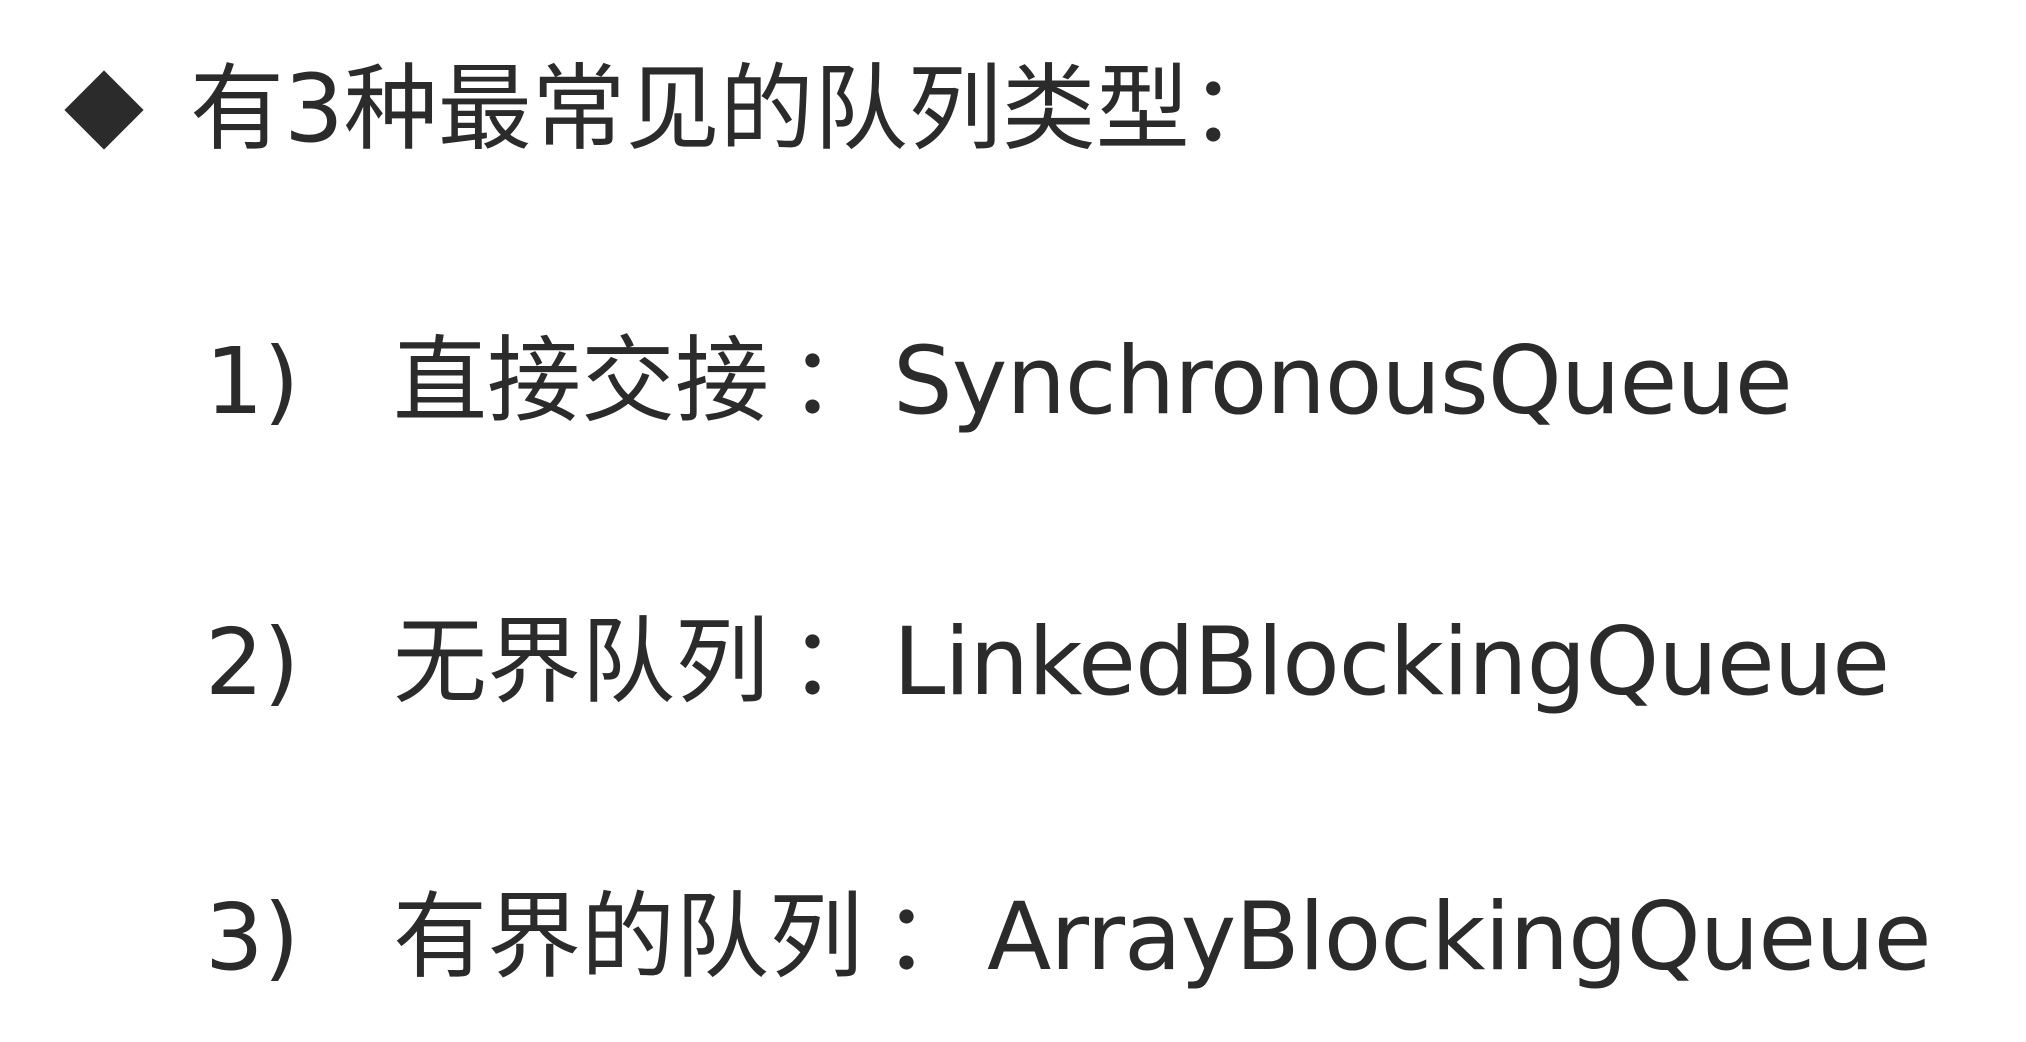  What do you see at coordinates (1459, 937) in the screenshot?
I see `item-class-name: ArrayBlockingQueue` at bounding box center [1459, 937].